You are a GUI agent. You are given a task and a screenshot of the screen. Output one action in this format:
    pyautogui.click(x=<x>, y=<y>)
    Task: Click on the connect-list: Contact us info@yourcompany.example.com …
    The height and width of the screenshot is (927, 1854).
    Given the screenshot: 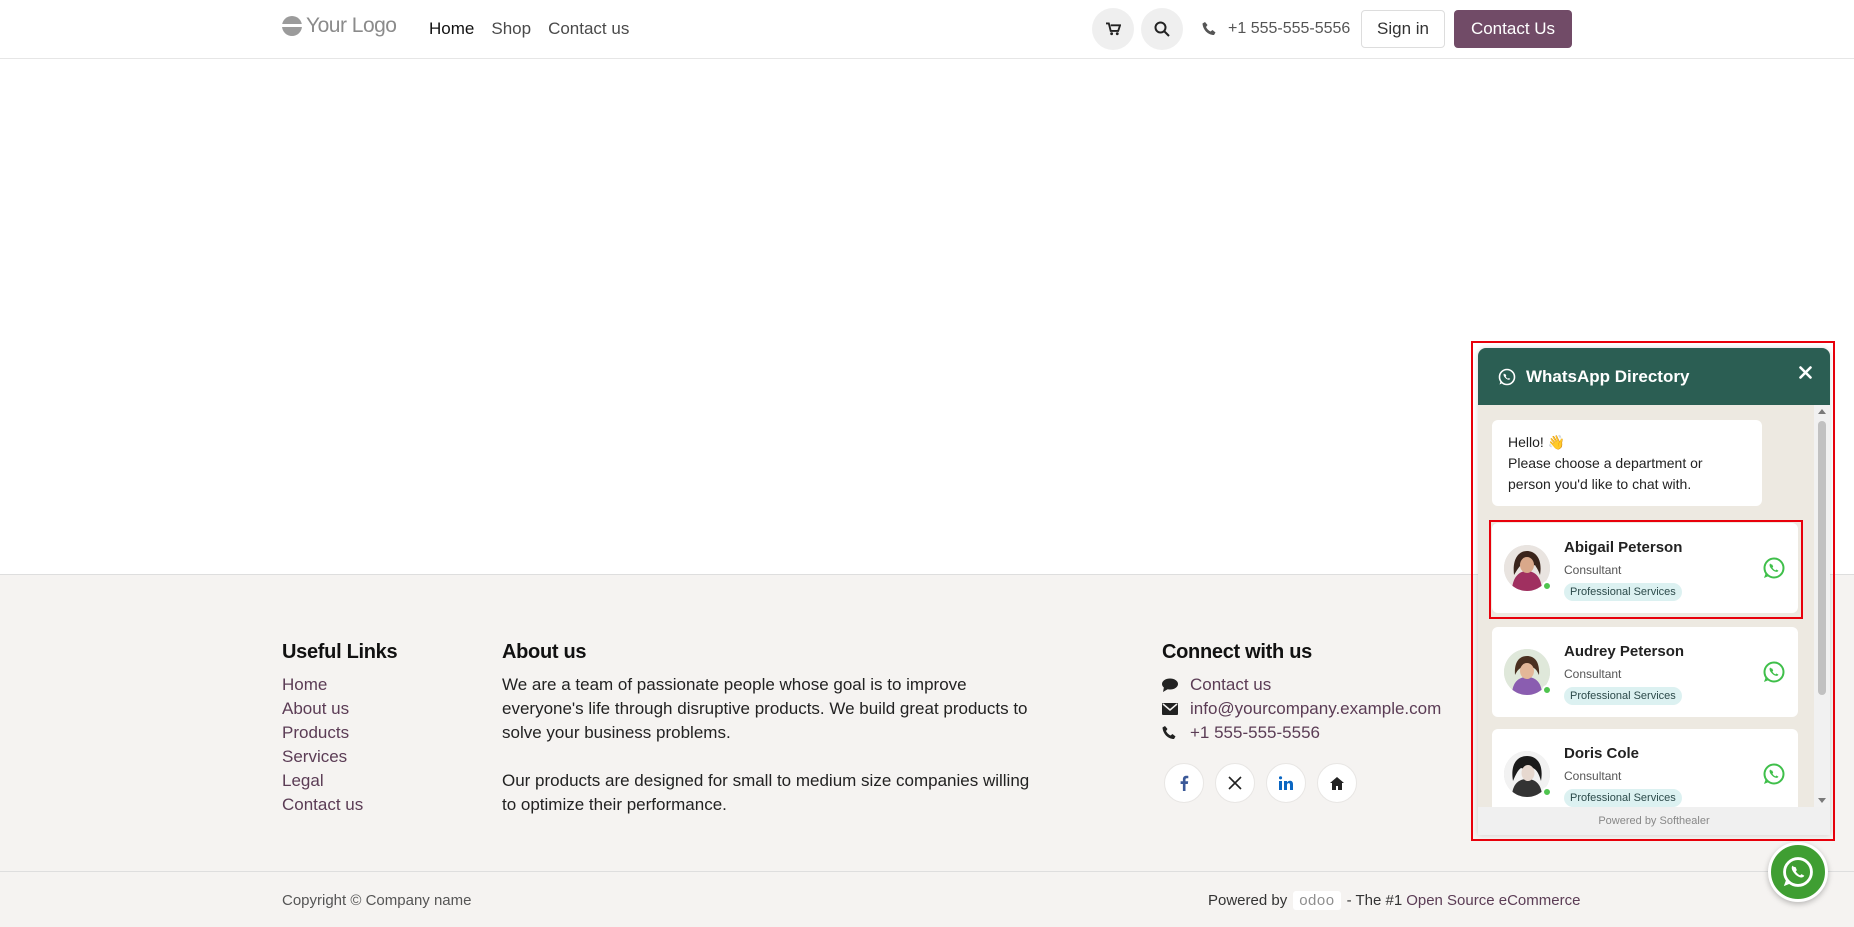 What is the action you would take?
    pyautogui.click(x=1301, y=709)
    